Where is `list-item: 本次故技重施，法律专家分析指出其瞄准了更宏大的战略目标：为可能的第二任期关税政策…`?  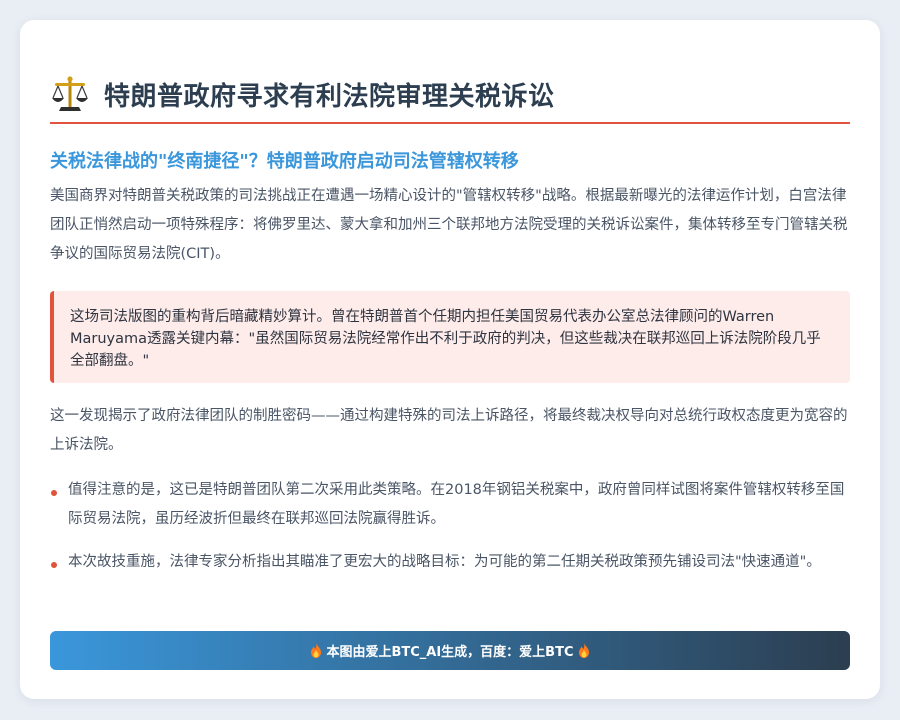
list-item: 本次故技重施，法律专家分析指出其瞄准了更宏大的战略目标：为可能的第二任期关税政策… is located at coordinates (450, 562).